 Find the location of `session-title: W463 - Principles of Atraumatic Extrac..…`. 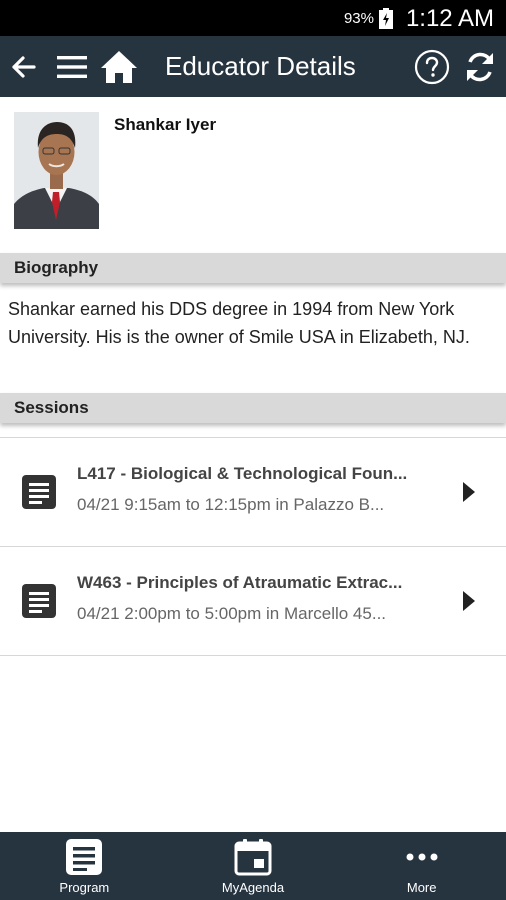

session-title: W463 - Principles of Atraumatic Extrac..… is located at coordinates (240, 582).